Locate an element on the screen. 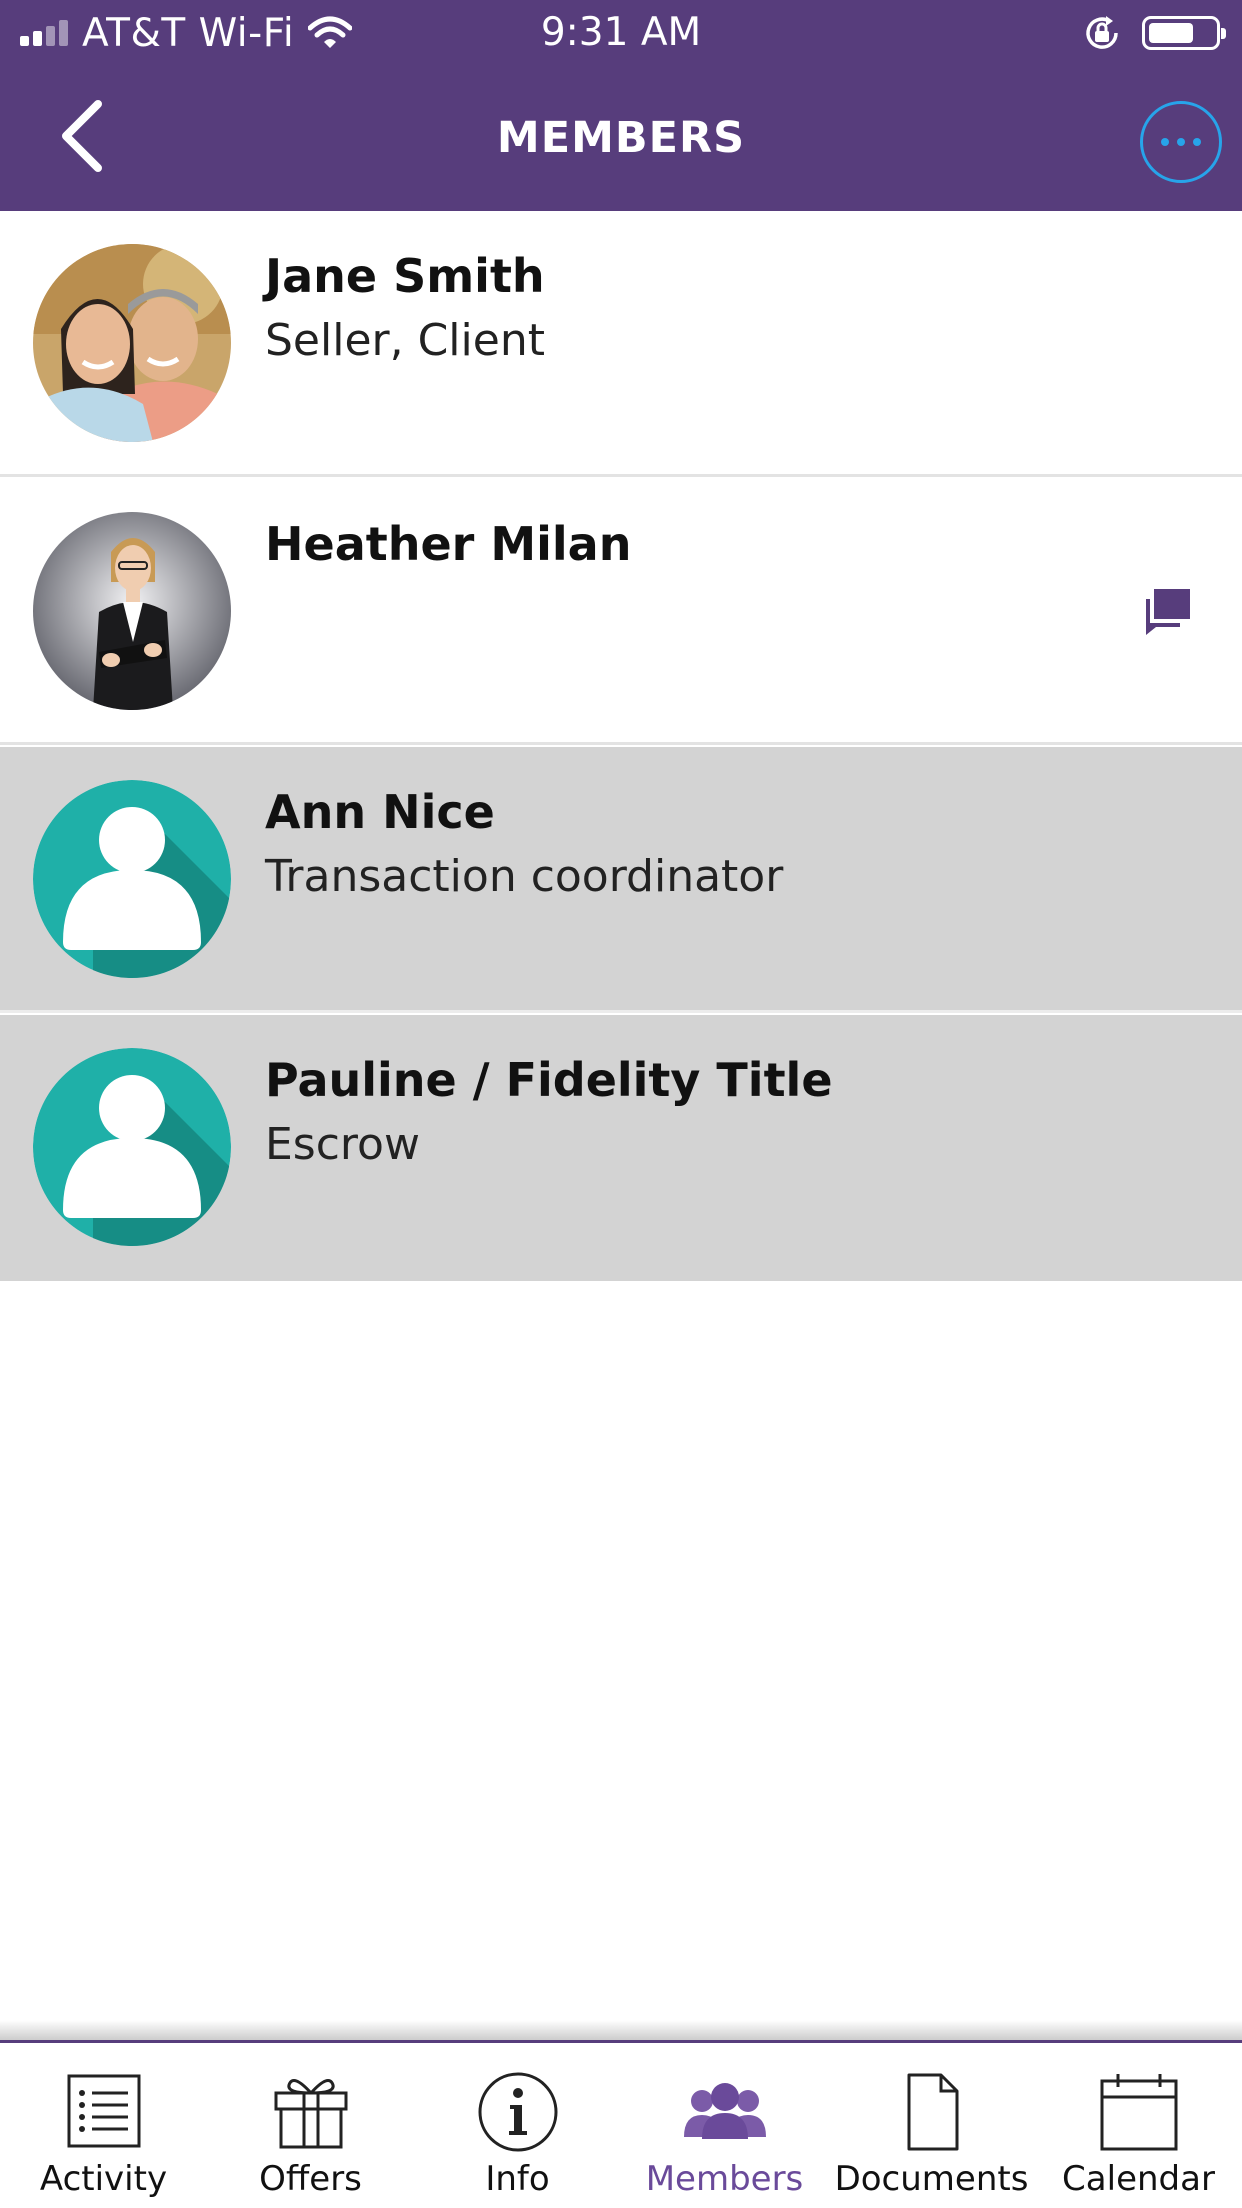 The width and height of the screenshot is (1242, 2208). status-time: 9:31 AM is located at coordinates (621, 32).